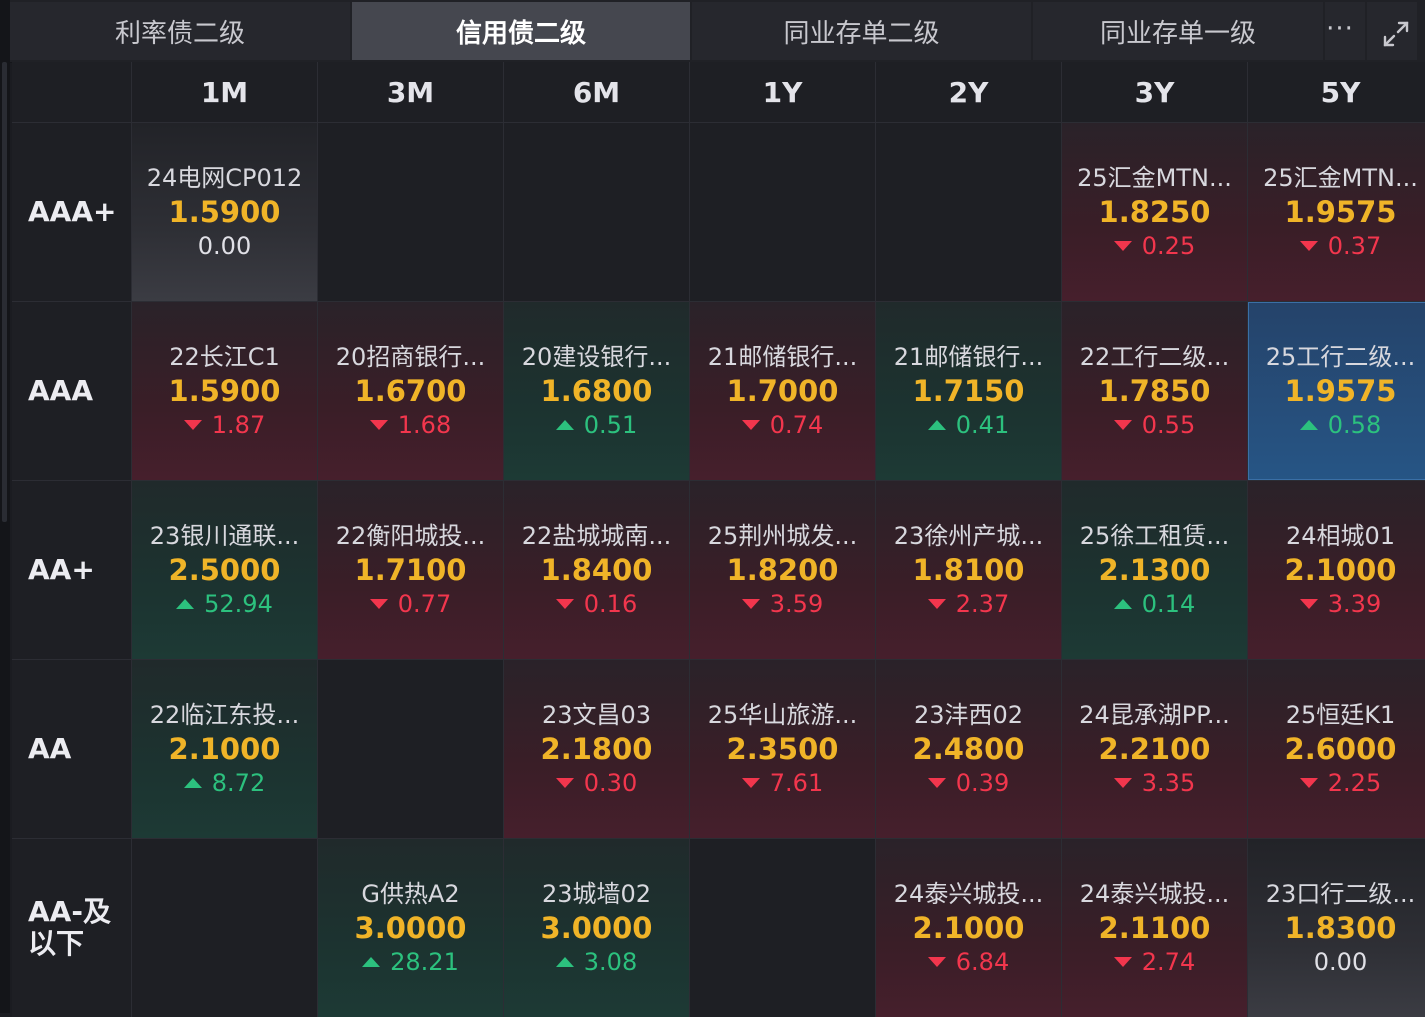  I want to click on bond-change: 7.61, so click(782, 783).